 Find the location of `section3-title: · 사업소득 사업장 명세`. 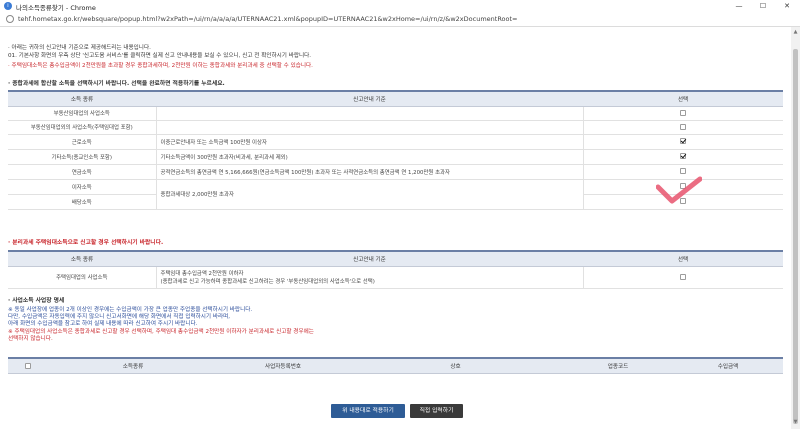

section3-title: · 사업소득 사업장 명세 is located at coordinates (36, 301).